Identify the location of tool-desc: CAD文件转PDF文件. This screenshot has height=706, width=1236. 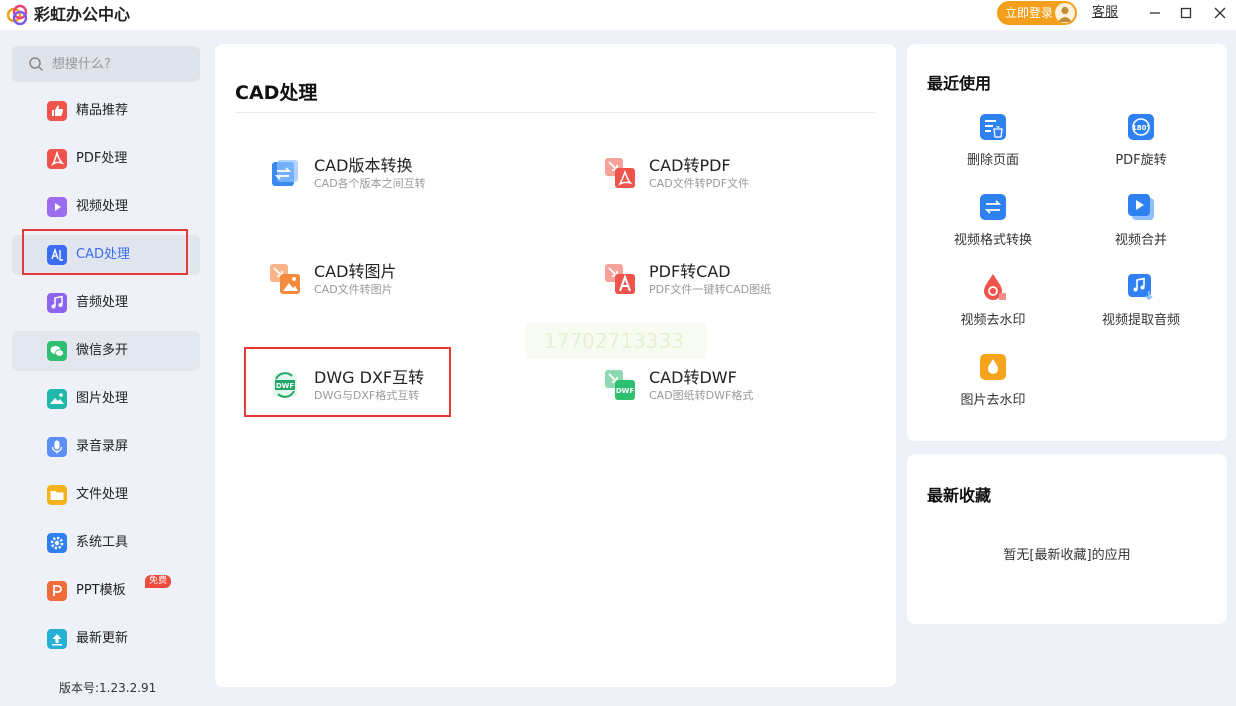
(699, 183).